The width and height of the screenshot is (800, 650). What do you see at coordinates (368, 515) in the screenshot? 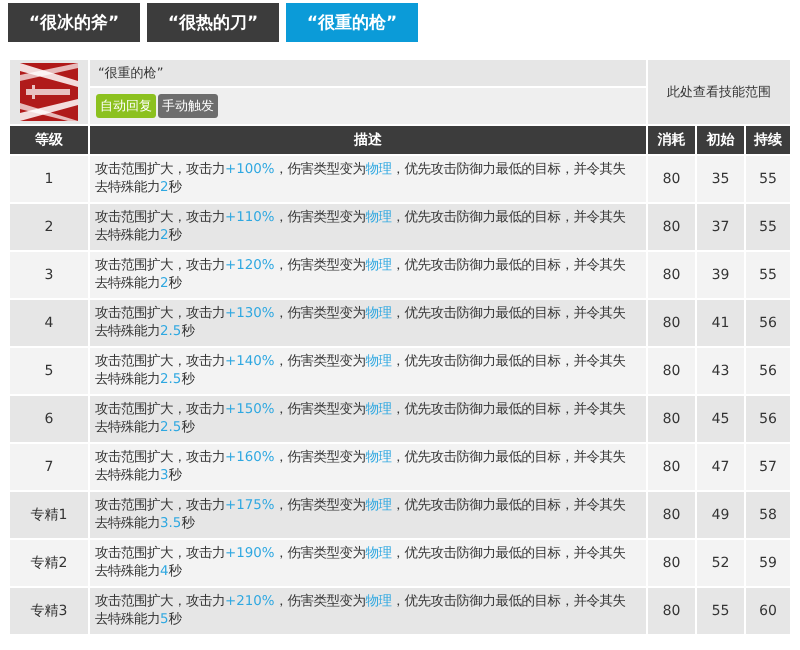
I see `description-cell: 攻击范围扩大，攻击力+175%，伤害类型变为物理，优先攻击防御力最低的目标，并令其失去特殊能力3.5秒` at bounding box center [368, 515].